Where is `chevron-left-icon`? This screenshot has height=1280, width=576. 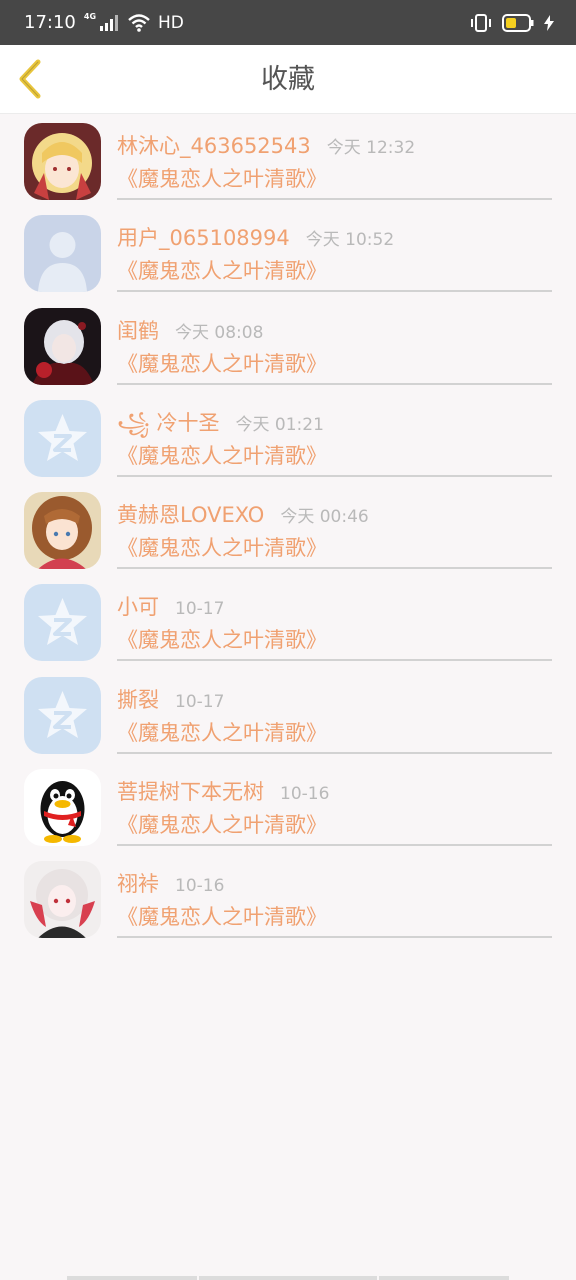
chevron-left-icon is located at coordinates (30, 79).